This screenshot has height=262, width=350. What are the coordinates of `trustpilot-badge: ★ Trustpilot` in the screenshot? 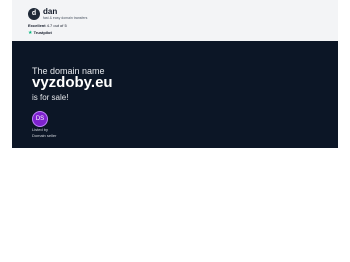 It's located at (40, 33).